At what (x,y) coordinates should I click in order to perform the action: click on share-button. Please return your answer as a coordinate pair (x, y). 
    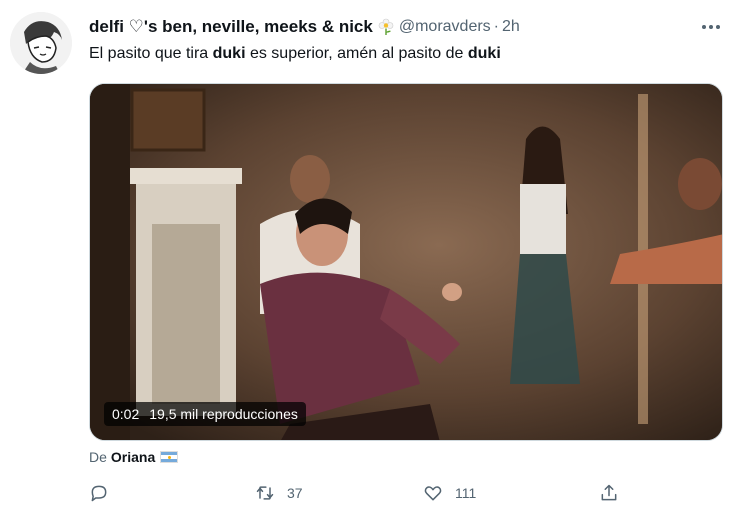
    Looking at the image, I should click on (609, 493).